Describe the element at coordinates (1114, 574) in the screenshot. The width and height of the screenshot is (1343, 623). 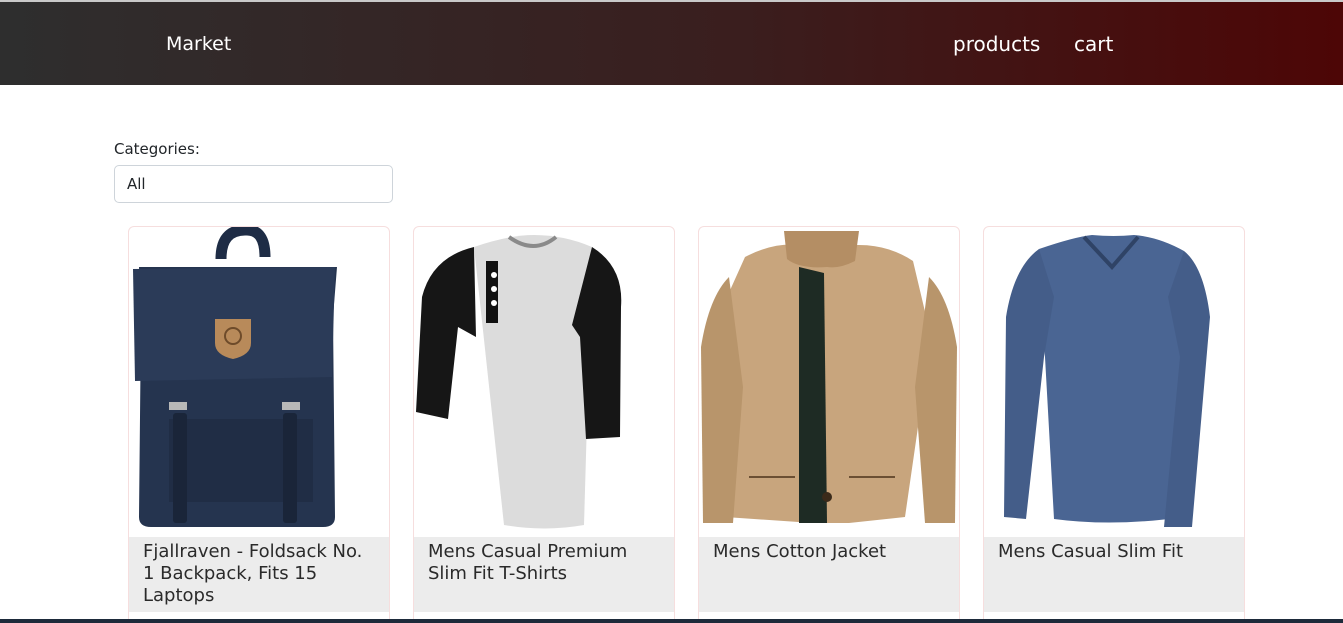
I see `product-title: Mens Casual Slim Fit` at that location.